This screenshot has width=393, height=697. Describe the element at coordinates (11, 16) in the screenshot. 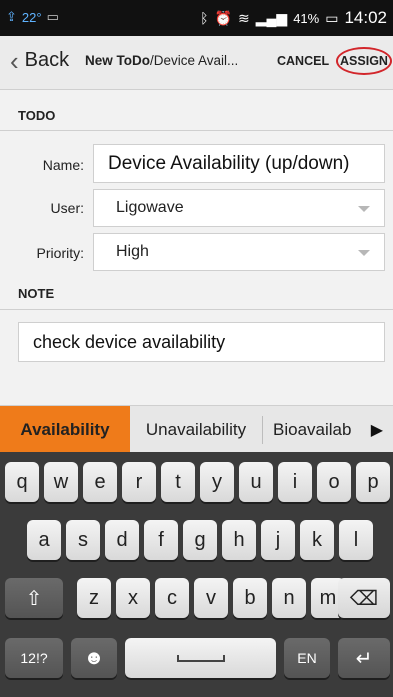

I see `upload-icon: ⇪` at that location.